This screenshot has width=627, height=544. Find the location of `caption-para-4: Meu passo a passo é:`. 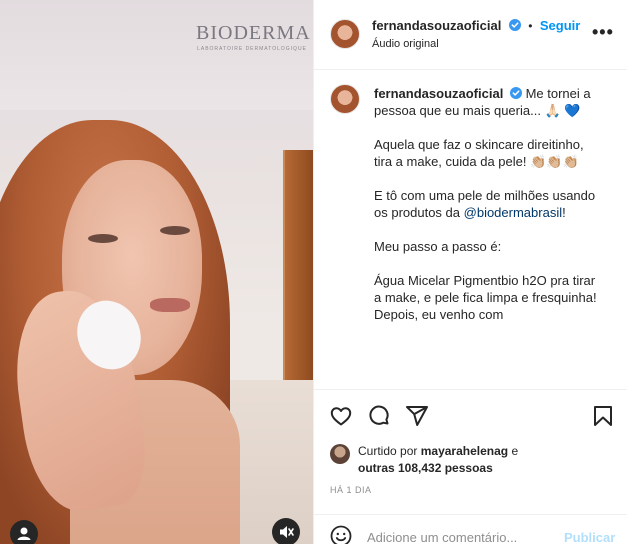

caption-para-4: Meu passo a passo é: is located at coordinates (438, 246).